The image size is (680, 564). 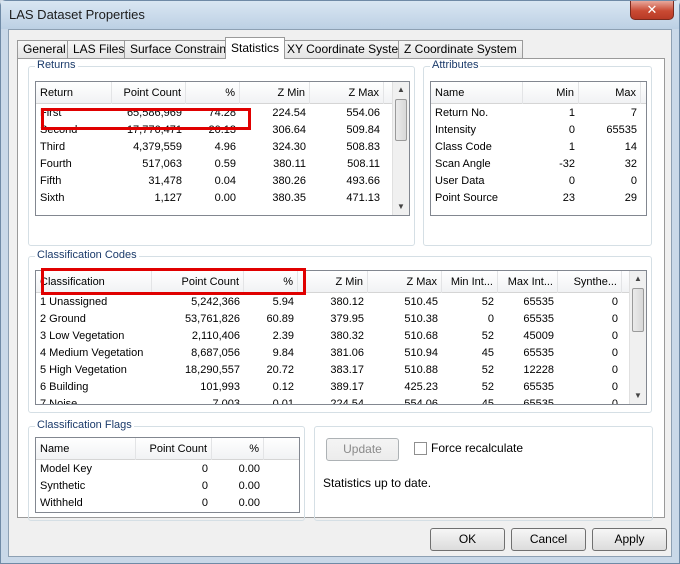 I want to click on classification-cell: 7 Noise, so click(x=59, y=401).